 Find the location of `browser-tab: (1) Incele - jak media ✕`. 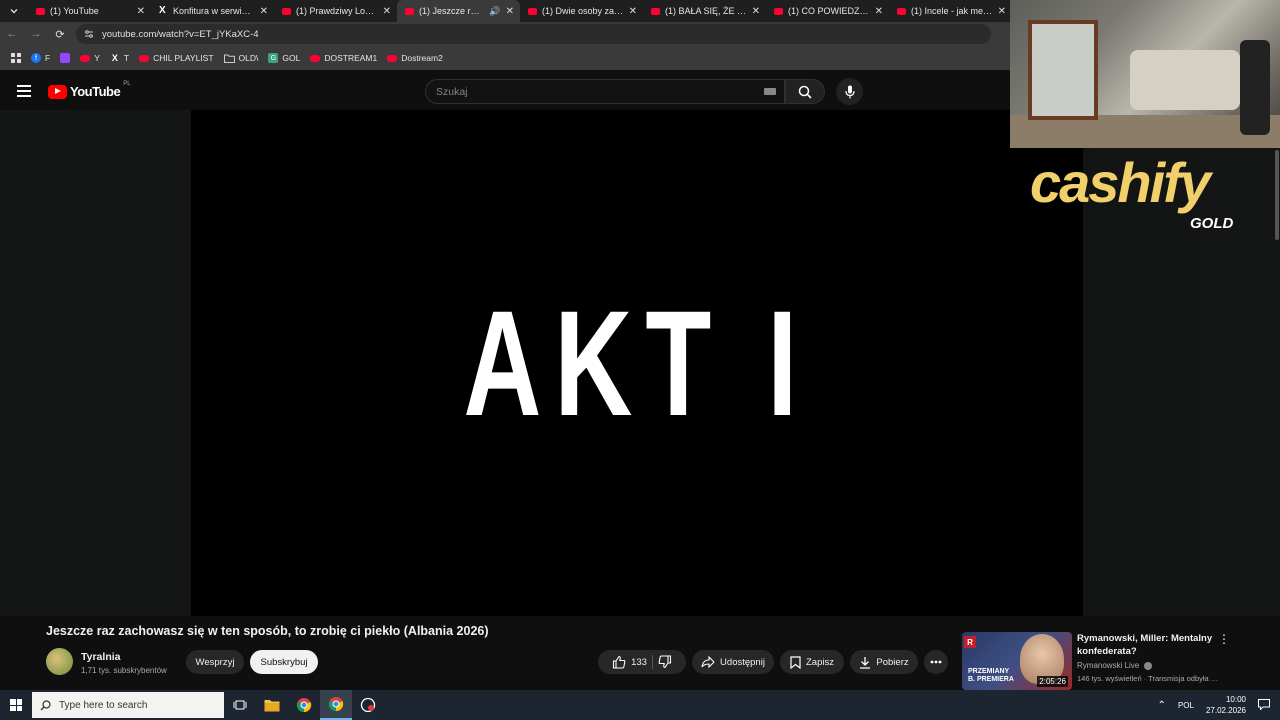

browser-tab: (1) Incele - jak media ✕ is located at coordinates (950, 11).